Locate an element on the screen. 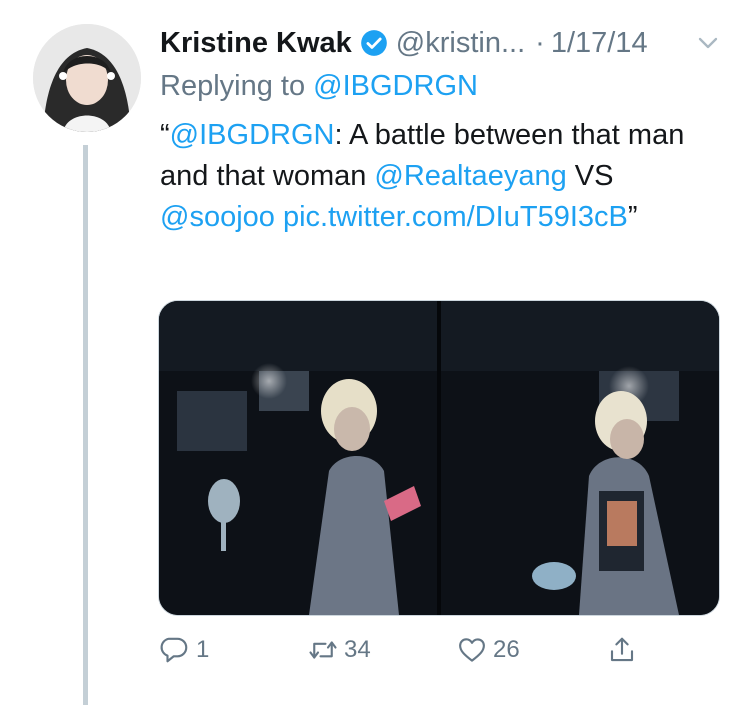 The width and height of the screenshot is (750, 705). avatar-image is located at coordinates (87, 78).